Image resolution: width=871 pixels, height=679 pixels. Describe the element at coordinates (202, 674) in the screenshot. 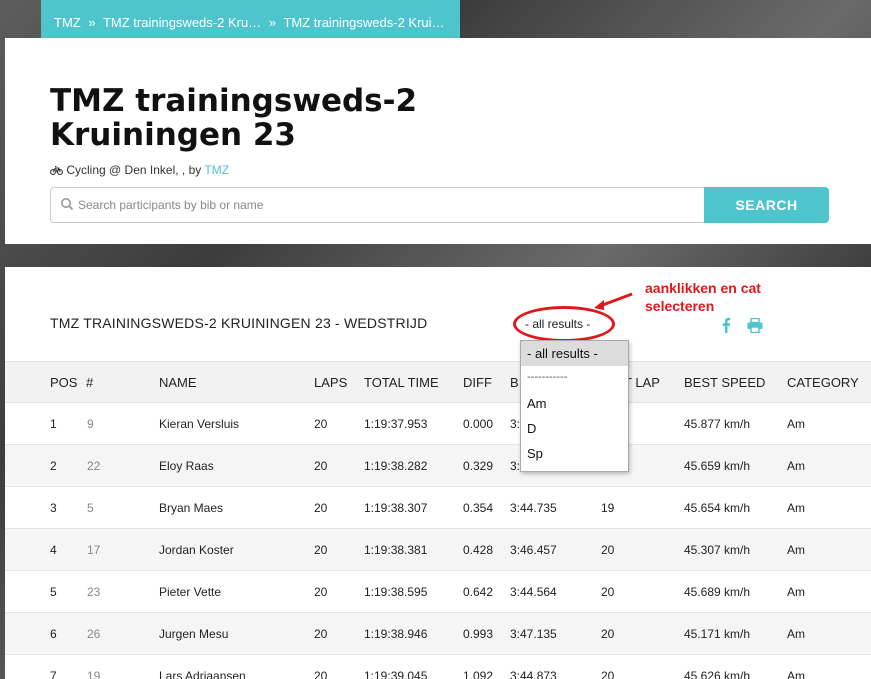

I see `cell-name: Lars Adriaansen` at that location.